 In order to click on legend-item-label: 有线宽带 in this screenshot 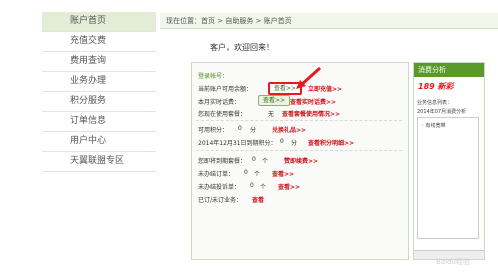, I will do `click(435, 126)`.